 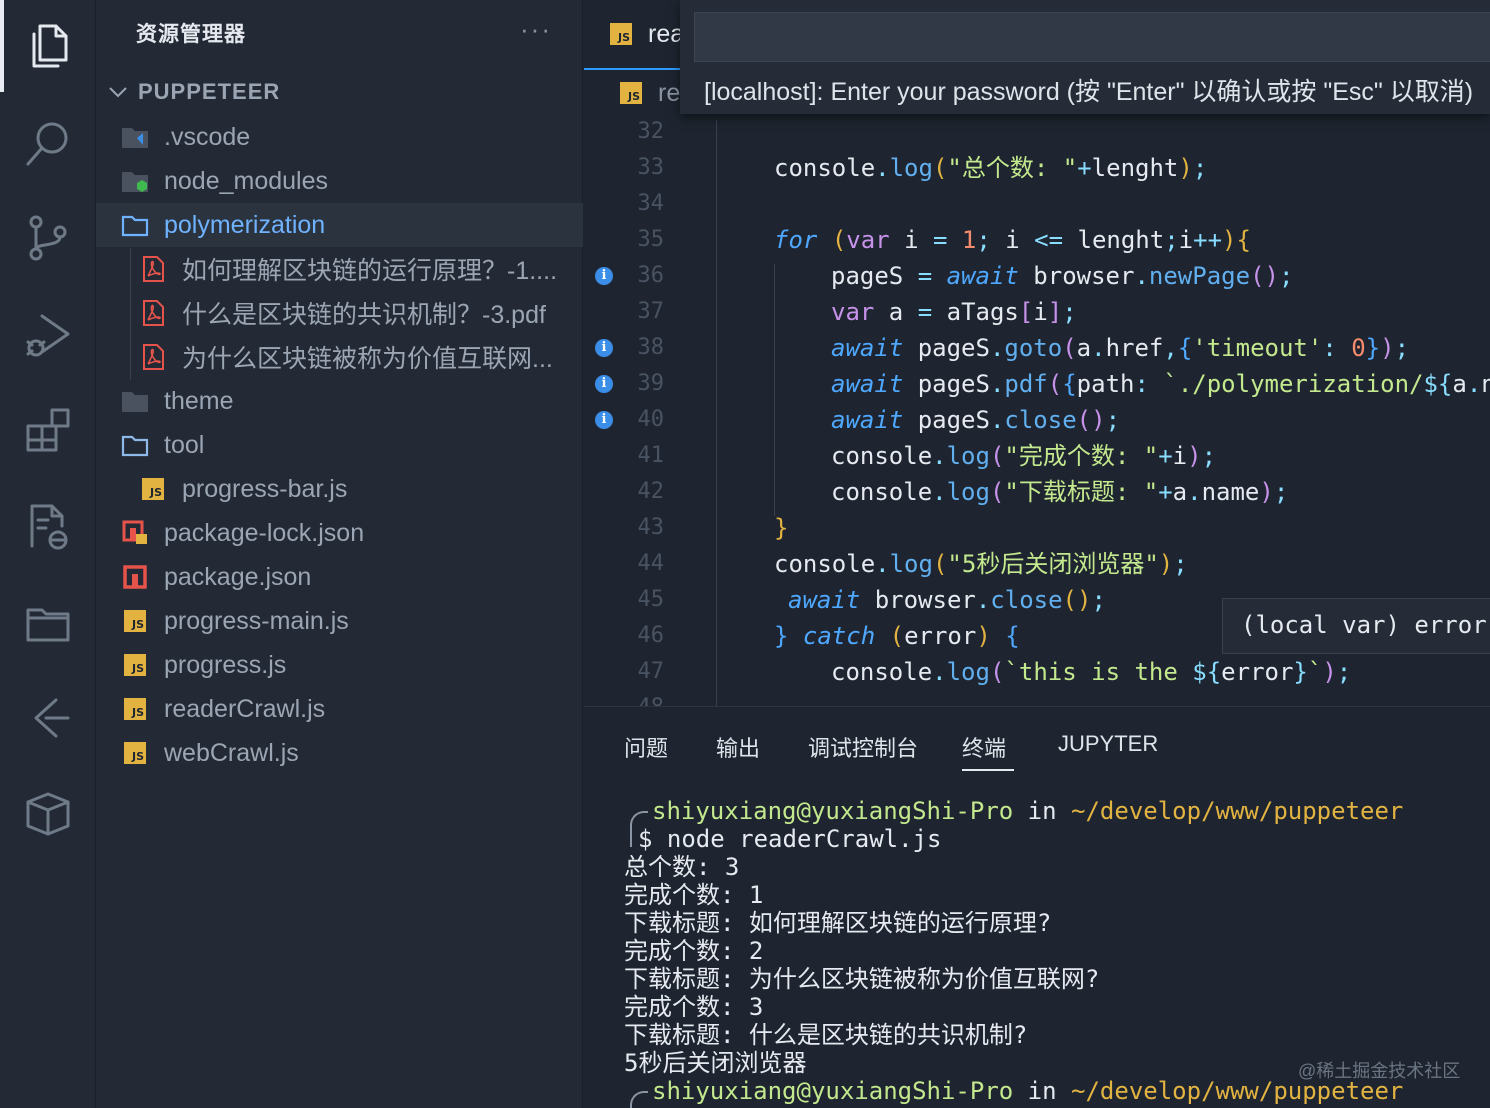 What do you see at coordinates (339, 489) in the screenshot?
I see `tree-item-progress-bar-js: JS progress-bar.js` at bounding box center [339, 489].